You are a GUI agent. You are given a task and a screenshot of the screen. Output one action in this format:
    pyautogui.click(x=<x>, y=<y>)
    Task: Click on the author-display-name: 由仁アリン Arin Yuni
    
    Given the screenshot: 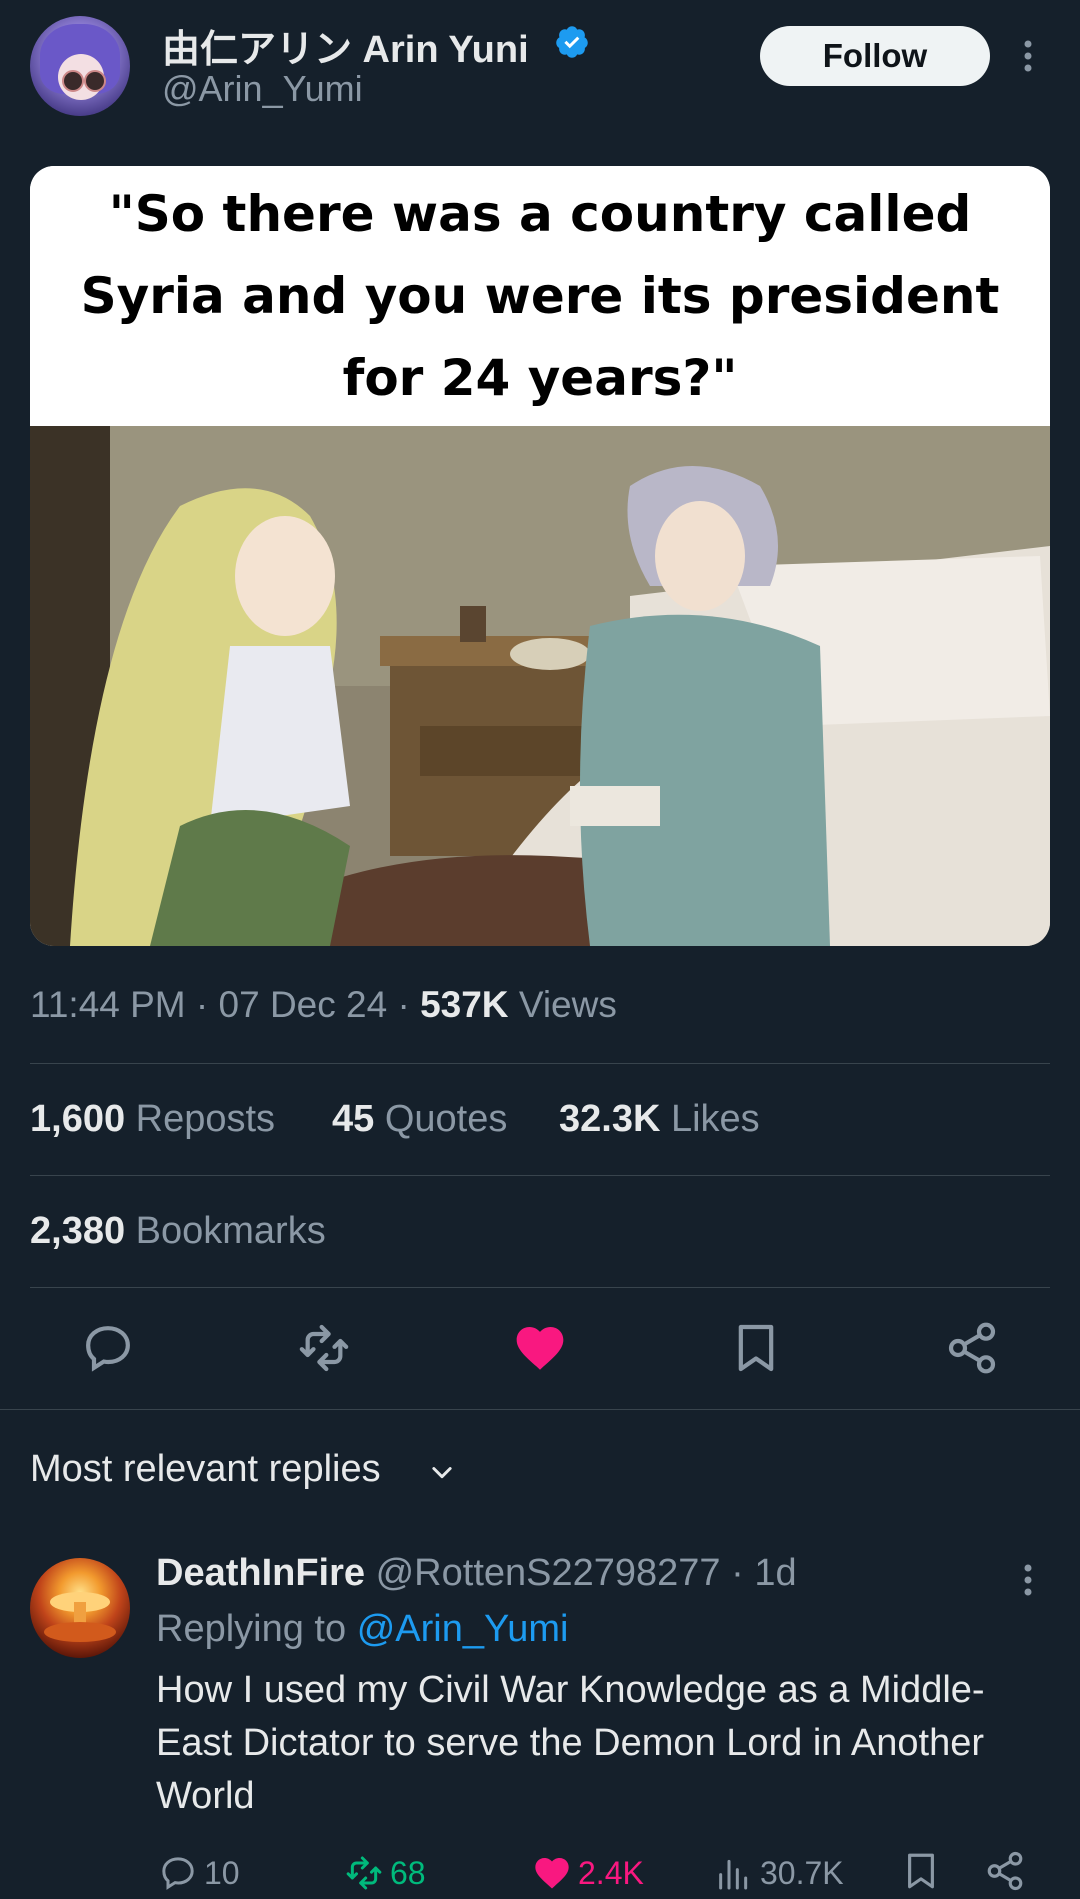 What is the action you would take?
    pyautogui.click(x=345, y=45)
    